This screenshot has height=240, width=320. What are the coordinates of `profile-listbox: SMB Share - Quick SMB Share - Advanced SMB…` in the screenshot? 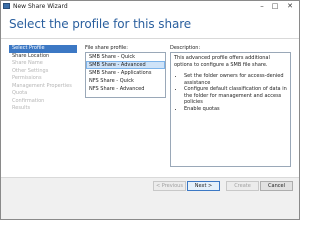 It's located at (125, 75).